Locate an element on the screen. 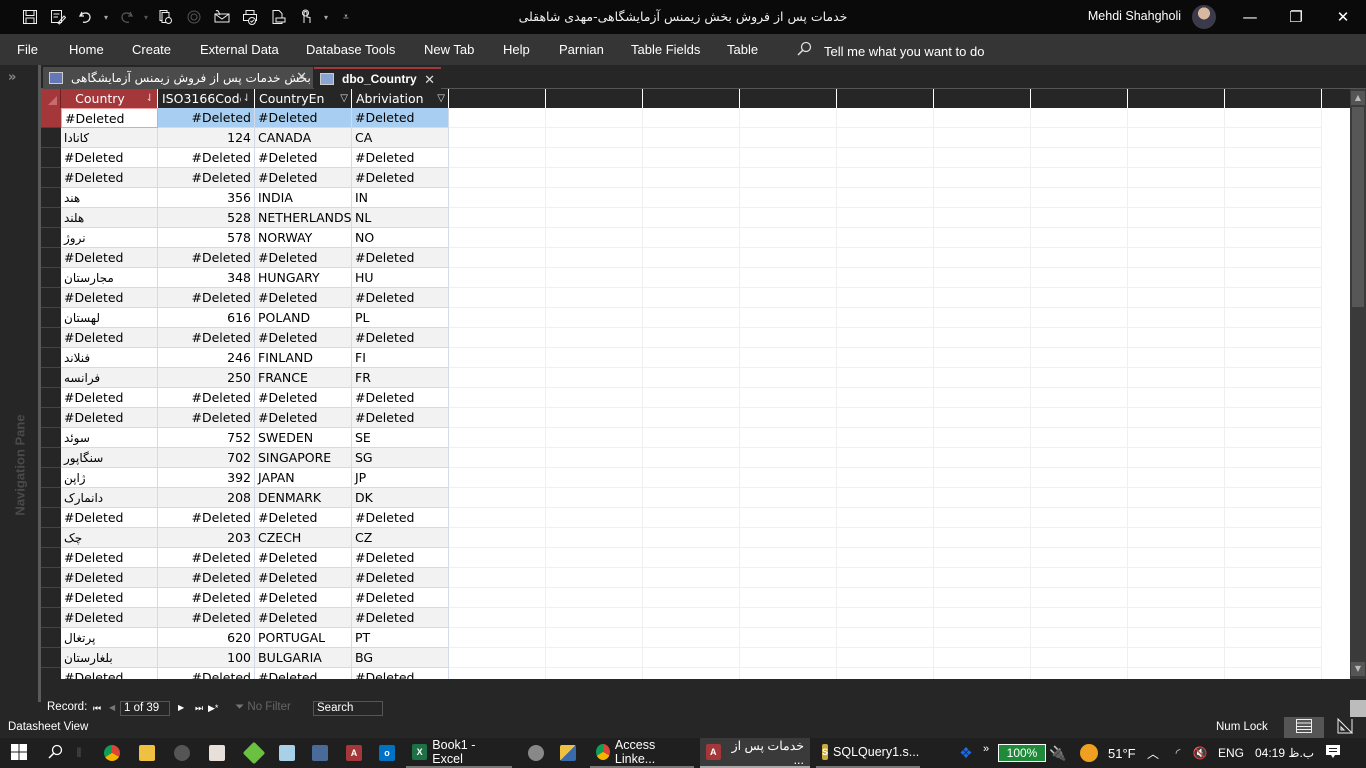 This screenshot has height=768, width=1366. tell-me-search: Tell me what you want to do is located at coordinates (890, 51).